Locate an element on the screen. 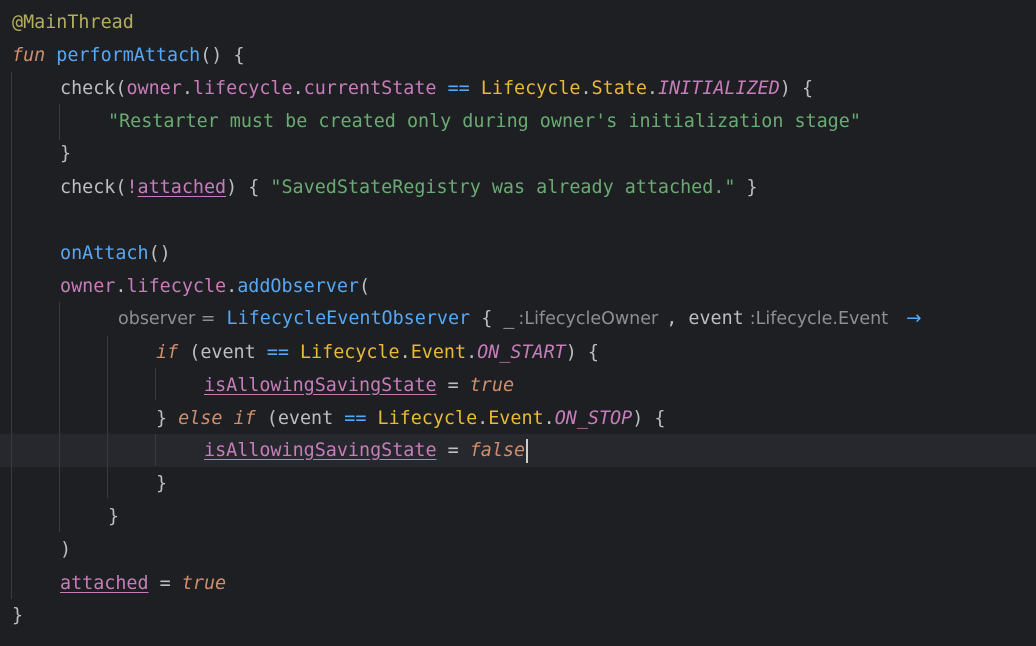 The height and width of the screenshot is (646, 1036). code-line-19: } is located at coordinates (17, 615).